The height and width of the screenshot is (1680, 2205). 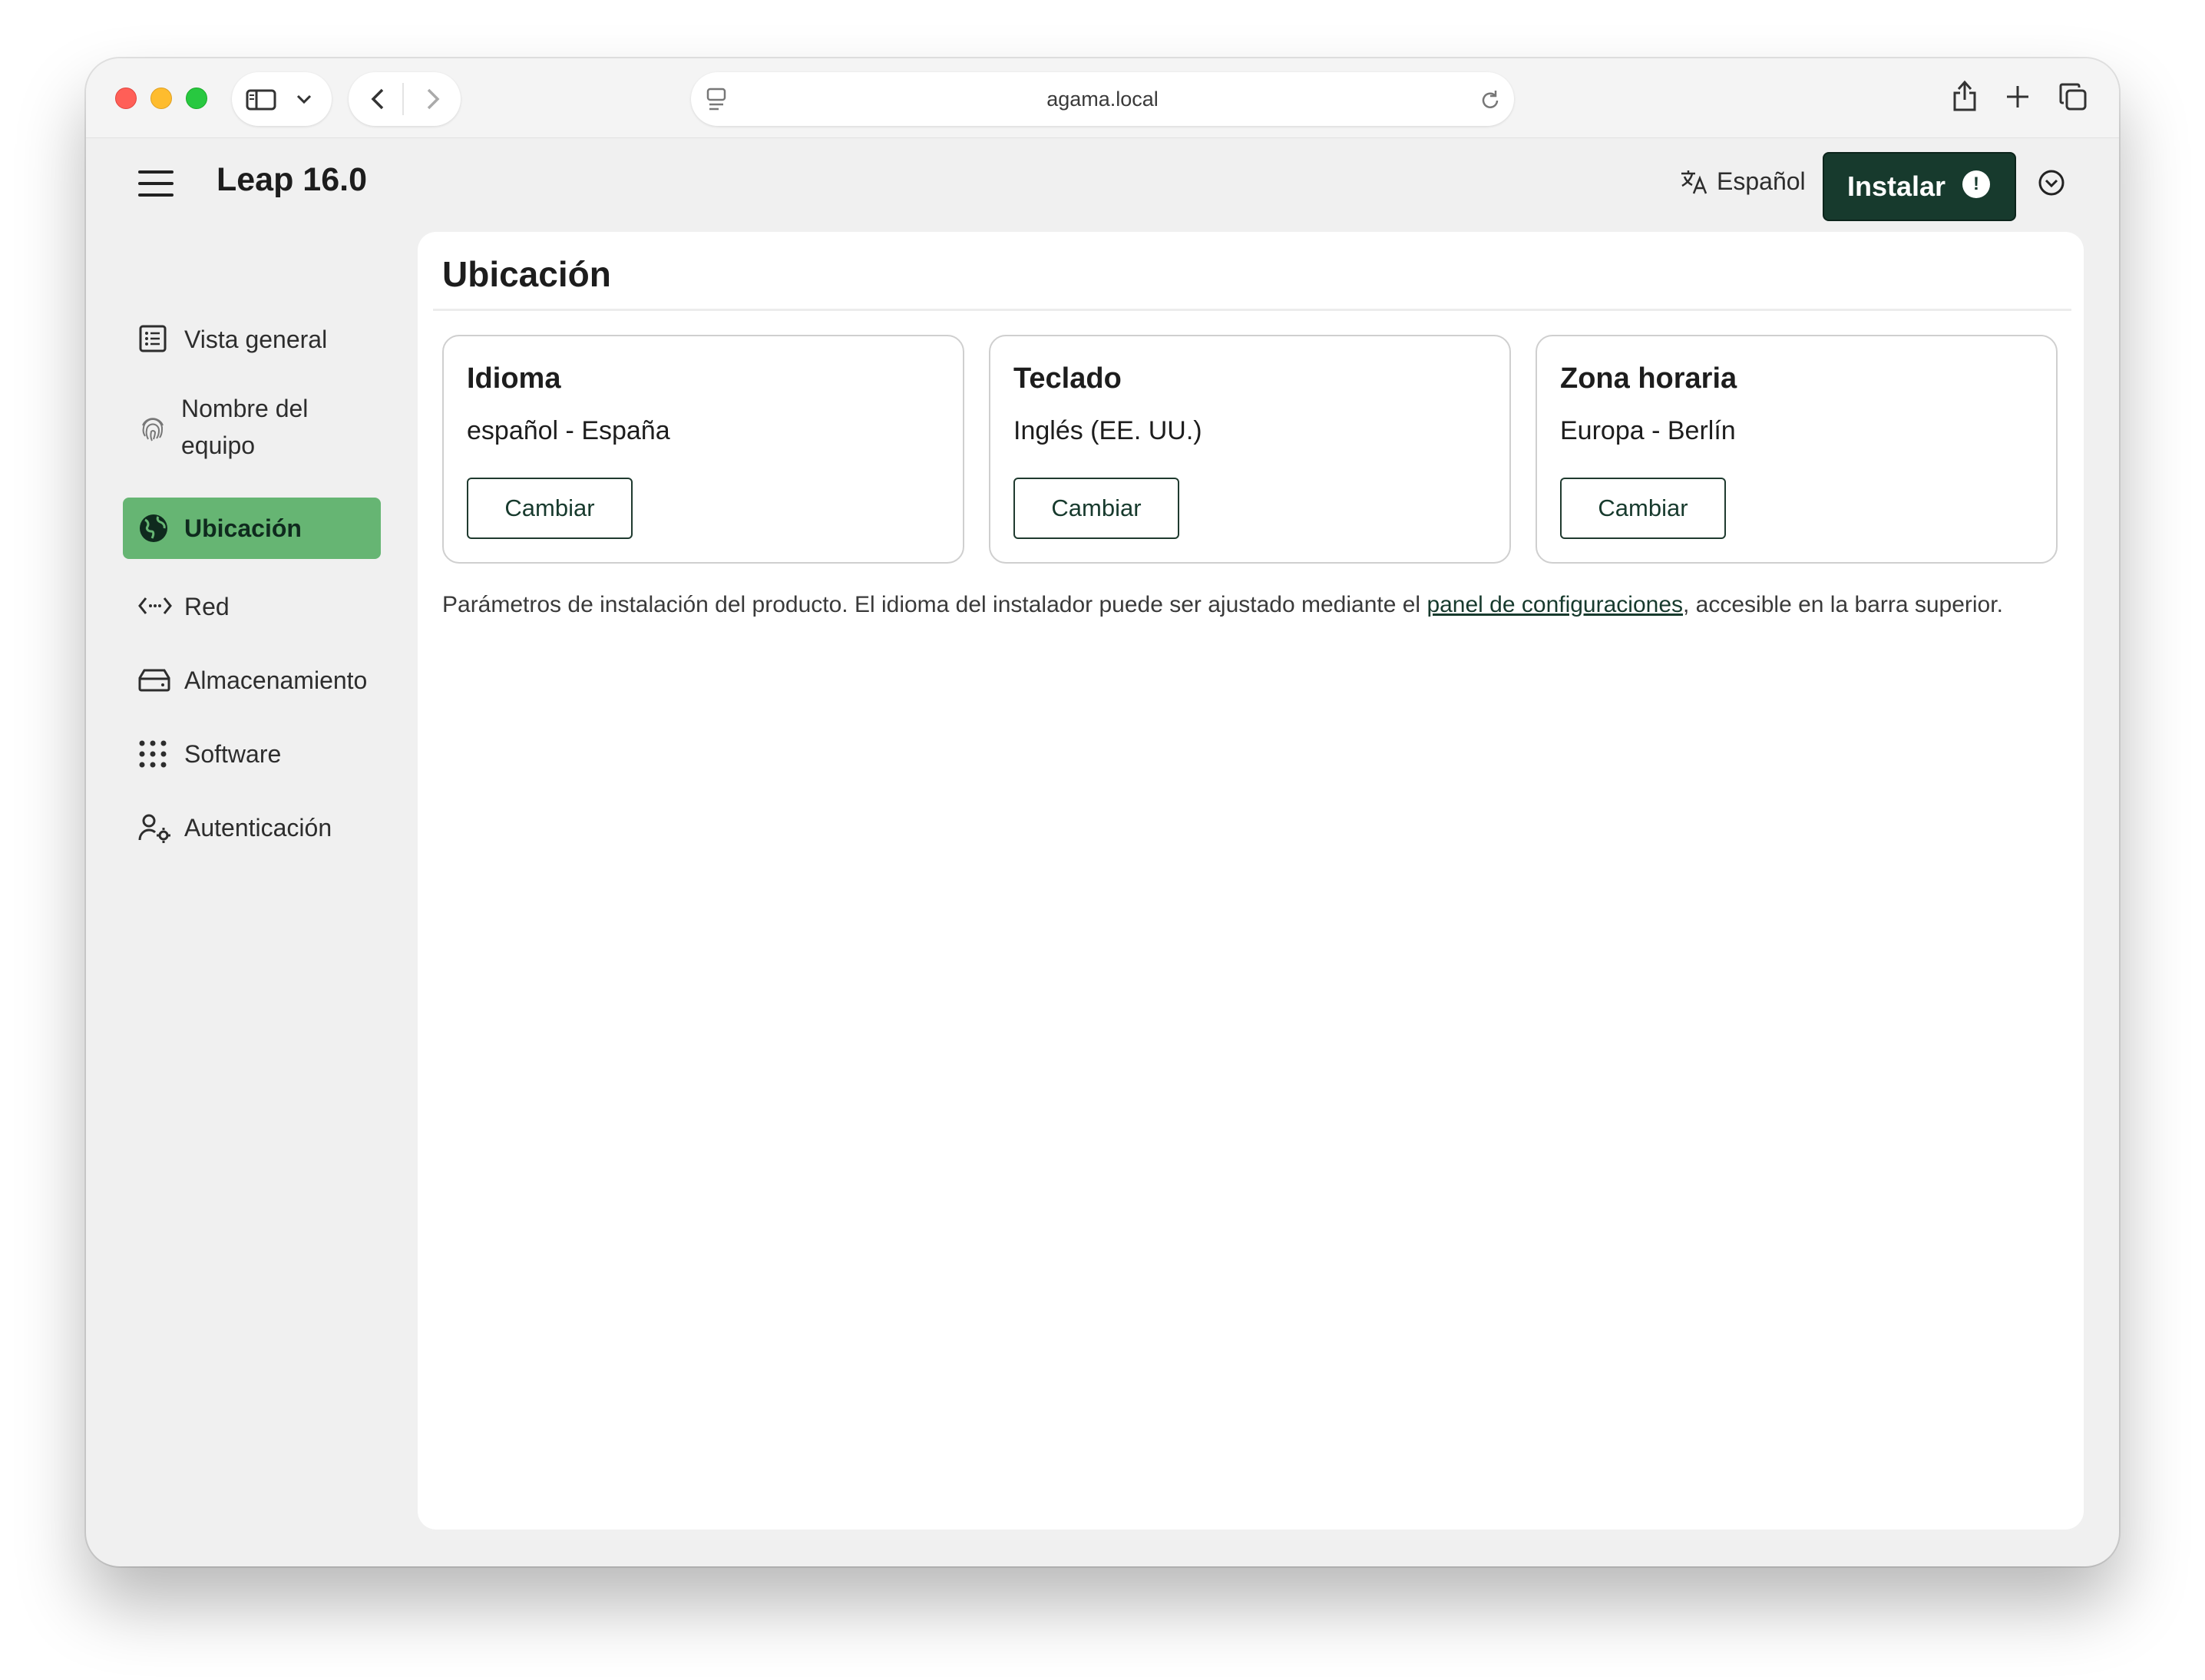 What do you see at coordinates (550, 509) in the screenshot?
I see `change-language-button: Cambiar` at bounding box center [550, 509].